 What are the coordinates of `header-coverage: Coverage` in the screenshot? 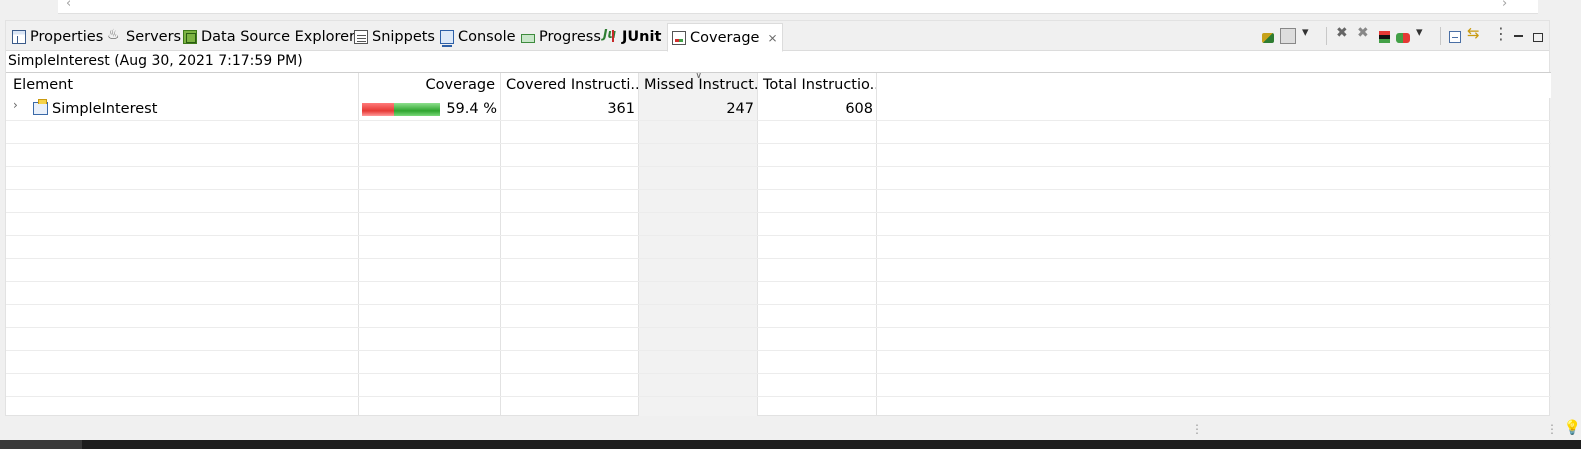 It's located at (430, 85).